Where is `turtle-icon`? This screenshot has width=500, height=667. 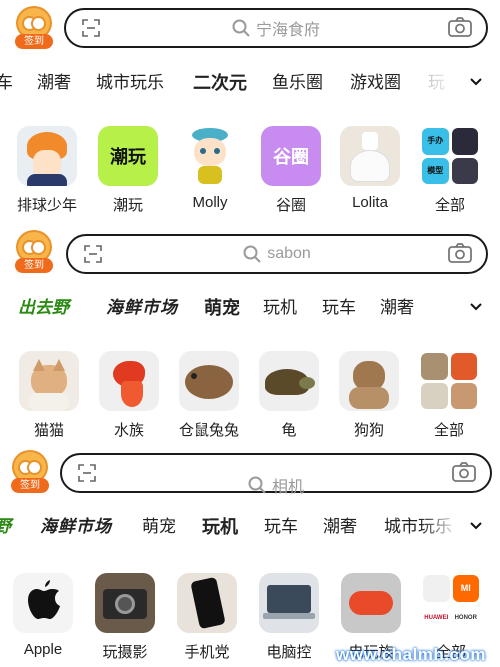
turtle-icon is located at coordinates (289, 381).